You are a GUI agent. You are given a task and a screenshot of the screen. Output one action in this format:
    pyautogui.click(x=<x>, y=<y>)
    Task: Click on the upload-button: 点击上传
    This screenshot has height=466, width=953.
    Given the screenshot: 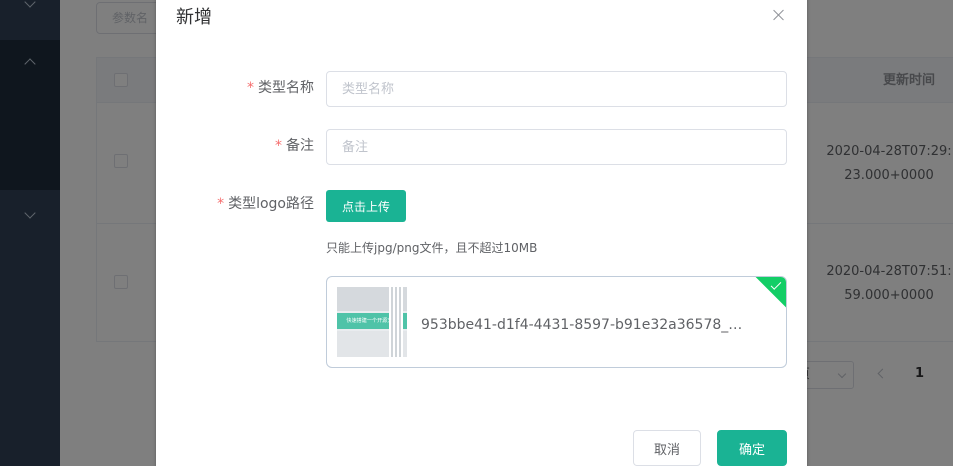 What is the action you would take?
    pyautogui.click(x=366, y=206)
    